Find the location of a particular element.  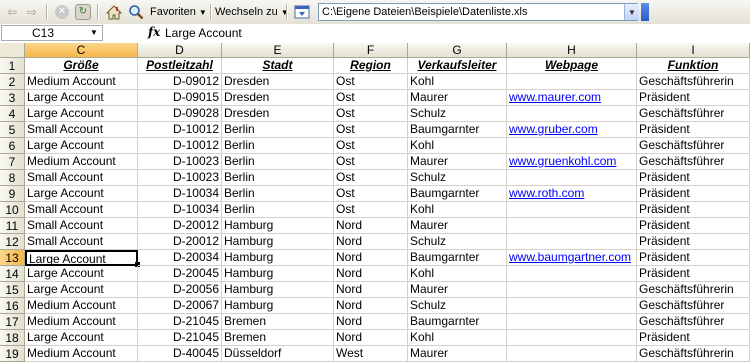

name-box: C13 is located at coordinates (52, 33).